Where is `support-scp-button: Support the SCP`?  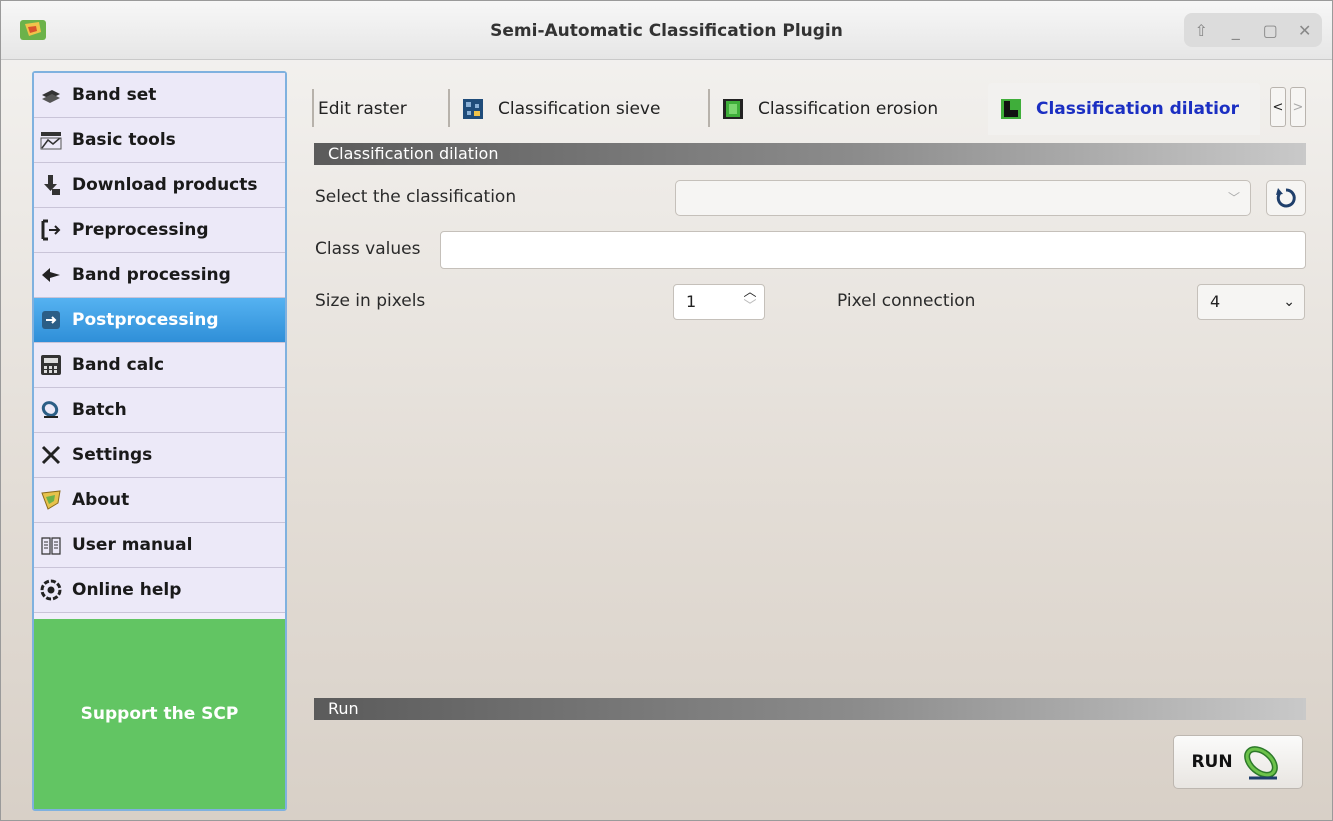
support-scp-button: Support the SCP is located at coordinates (159, 714).